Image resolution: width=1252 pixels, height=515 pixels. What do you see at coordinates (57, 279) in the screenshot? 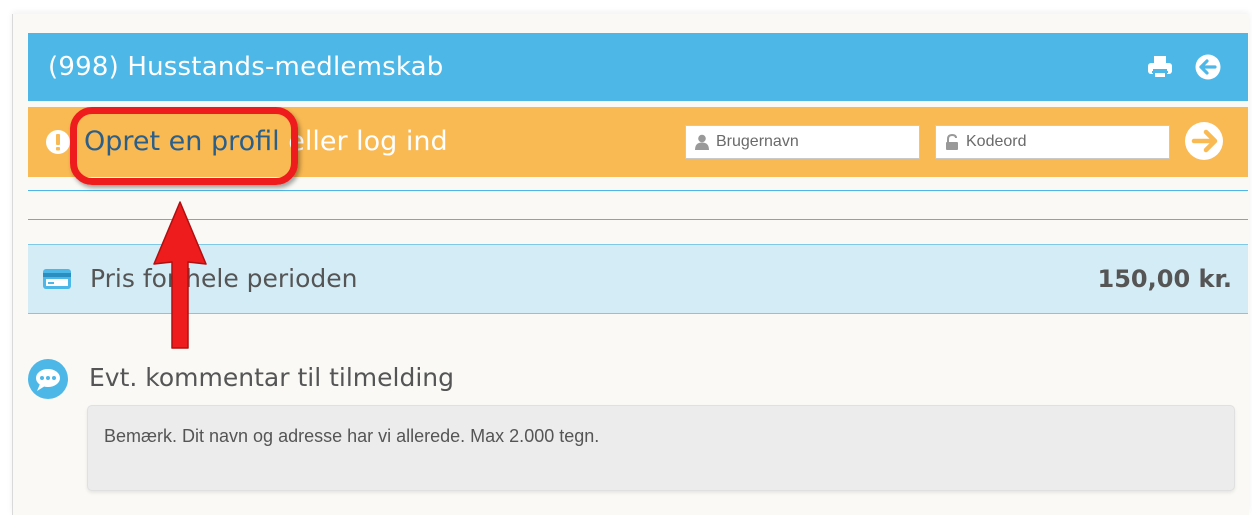
I see `credit-card-icon` at bounding box center [57, 279].